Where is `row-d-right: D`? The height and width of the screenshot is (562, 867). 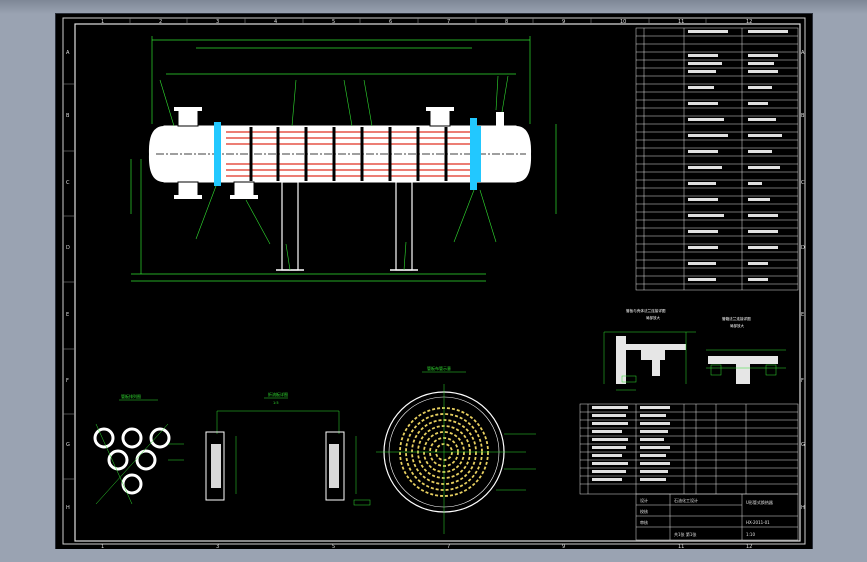
row-d-right: D is located at coordinates (803, 248).